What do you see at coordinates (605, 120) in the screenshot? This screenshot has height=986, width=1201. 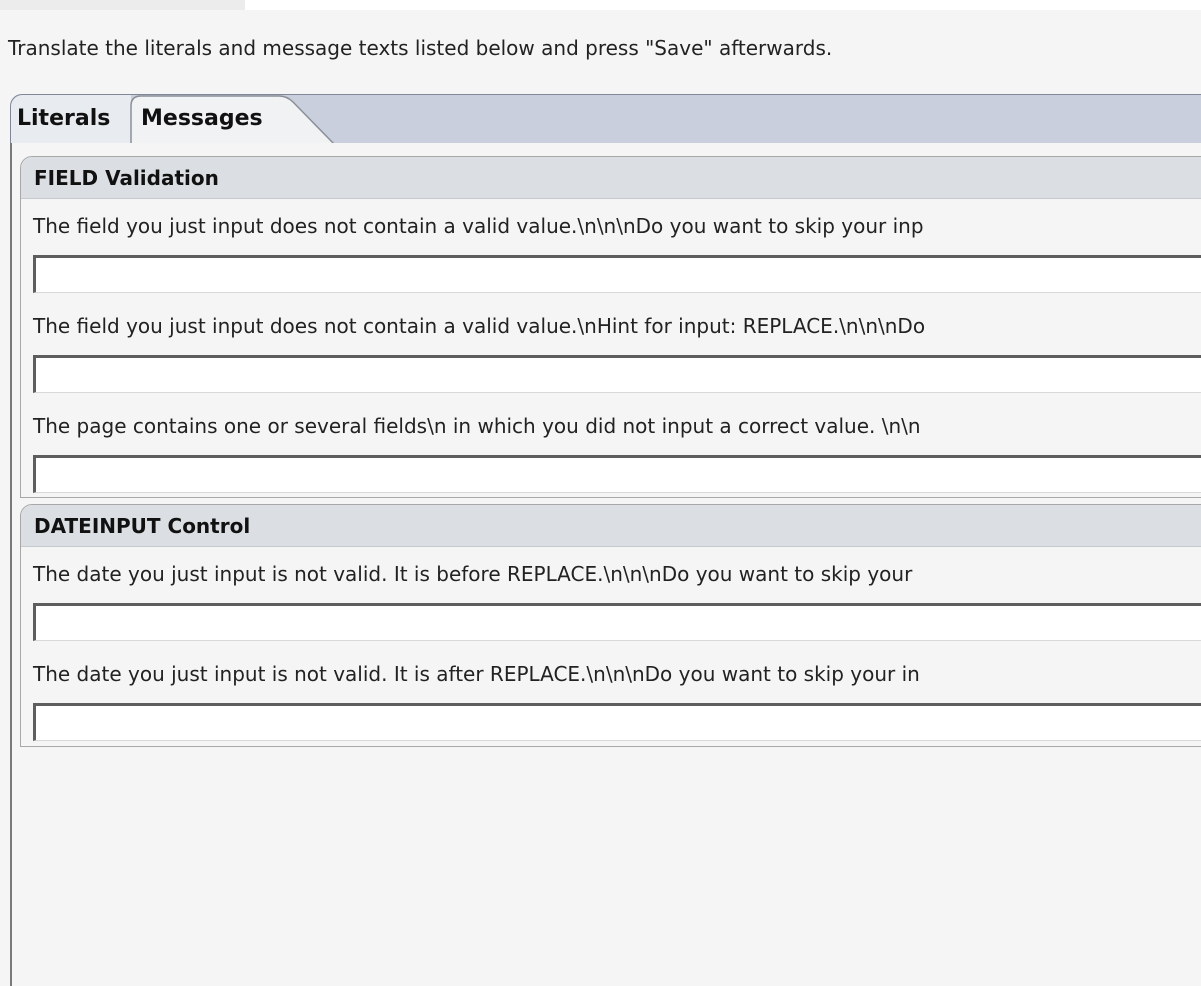 I see `tab-bar: Literals Messages` at bounding box center [605, 120].